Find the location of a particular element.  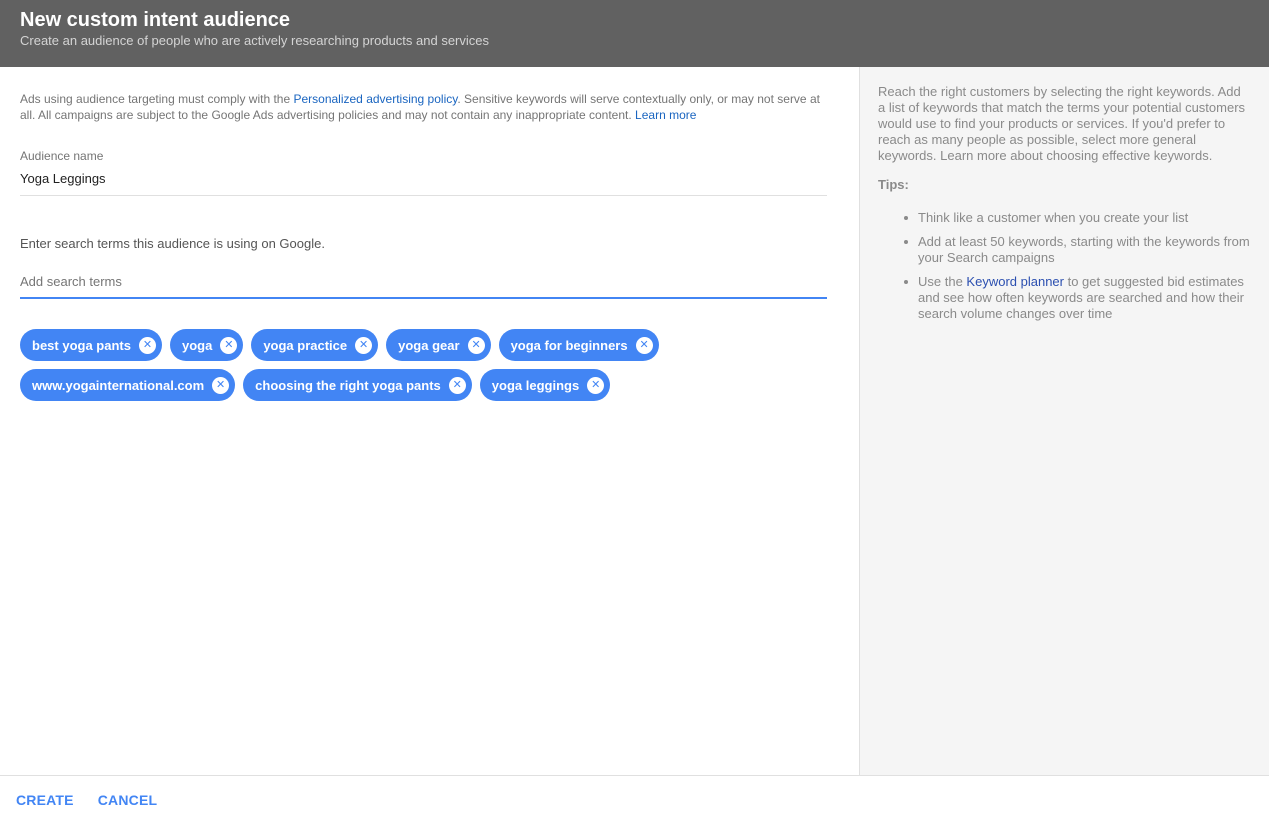

create-button: CREATE is located at coordinates (45, 800).